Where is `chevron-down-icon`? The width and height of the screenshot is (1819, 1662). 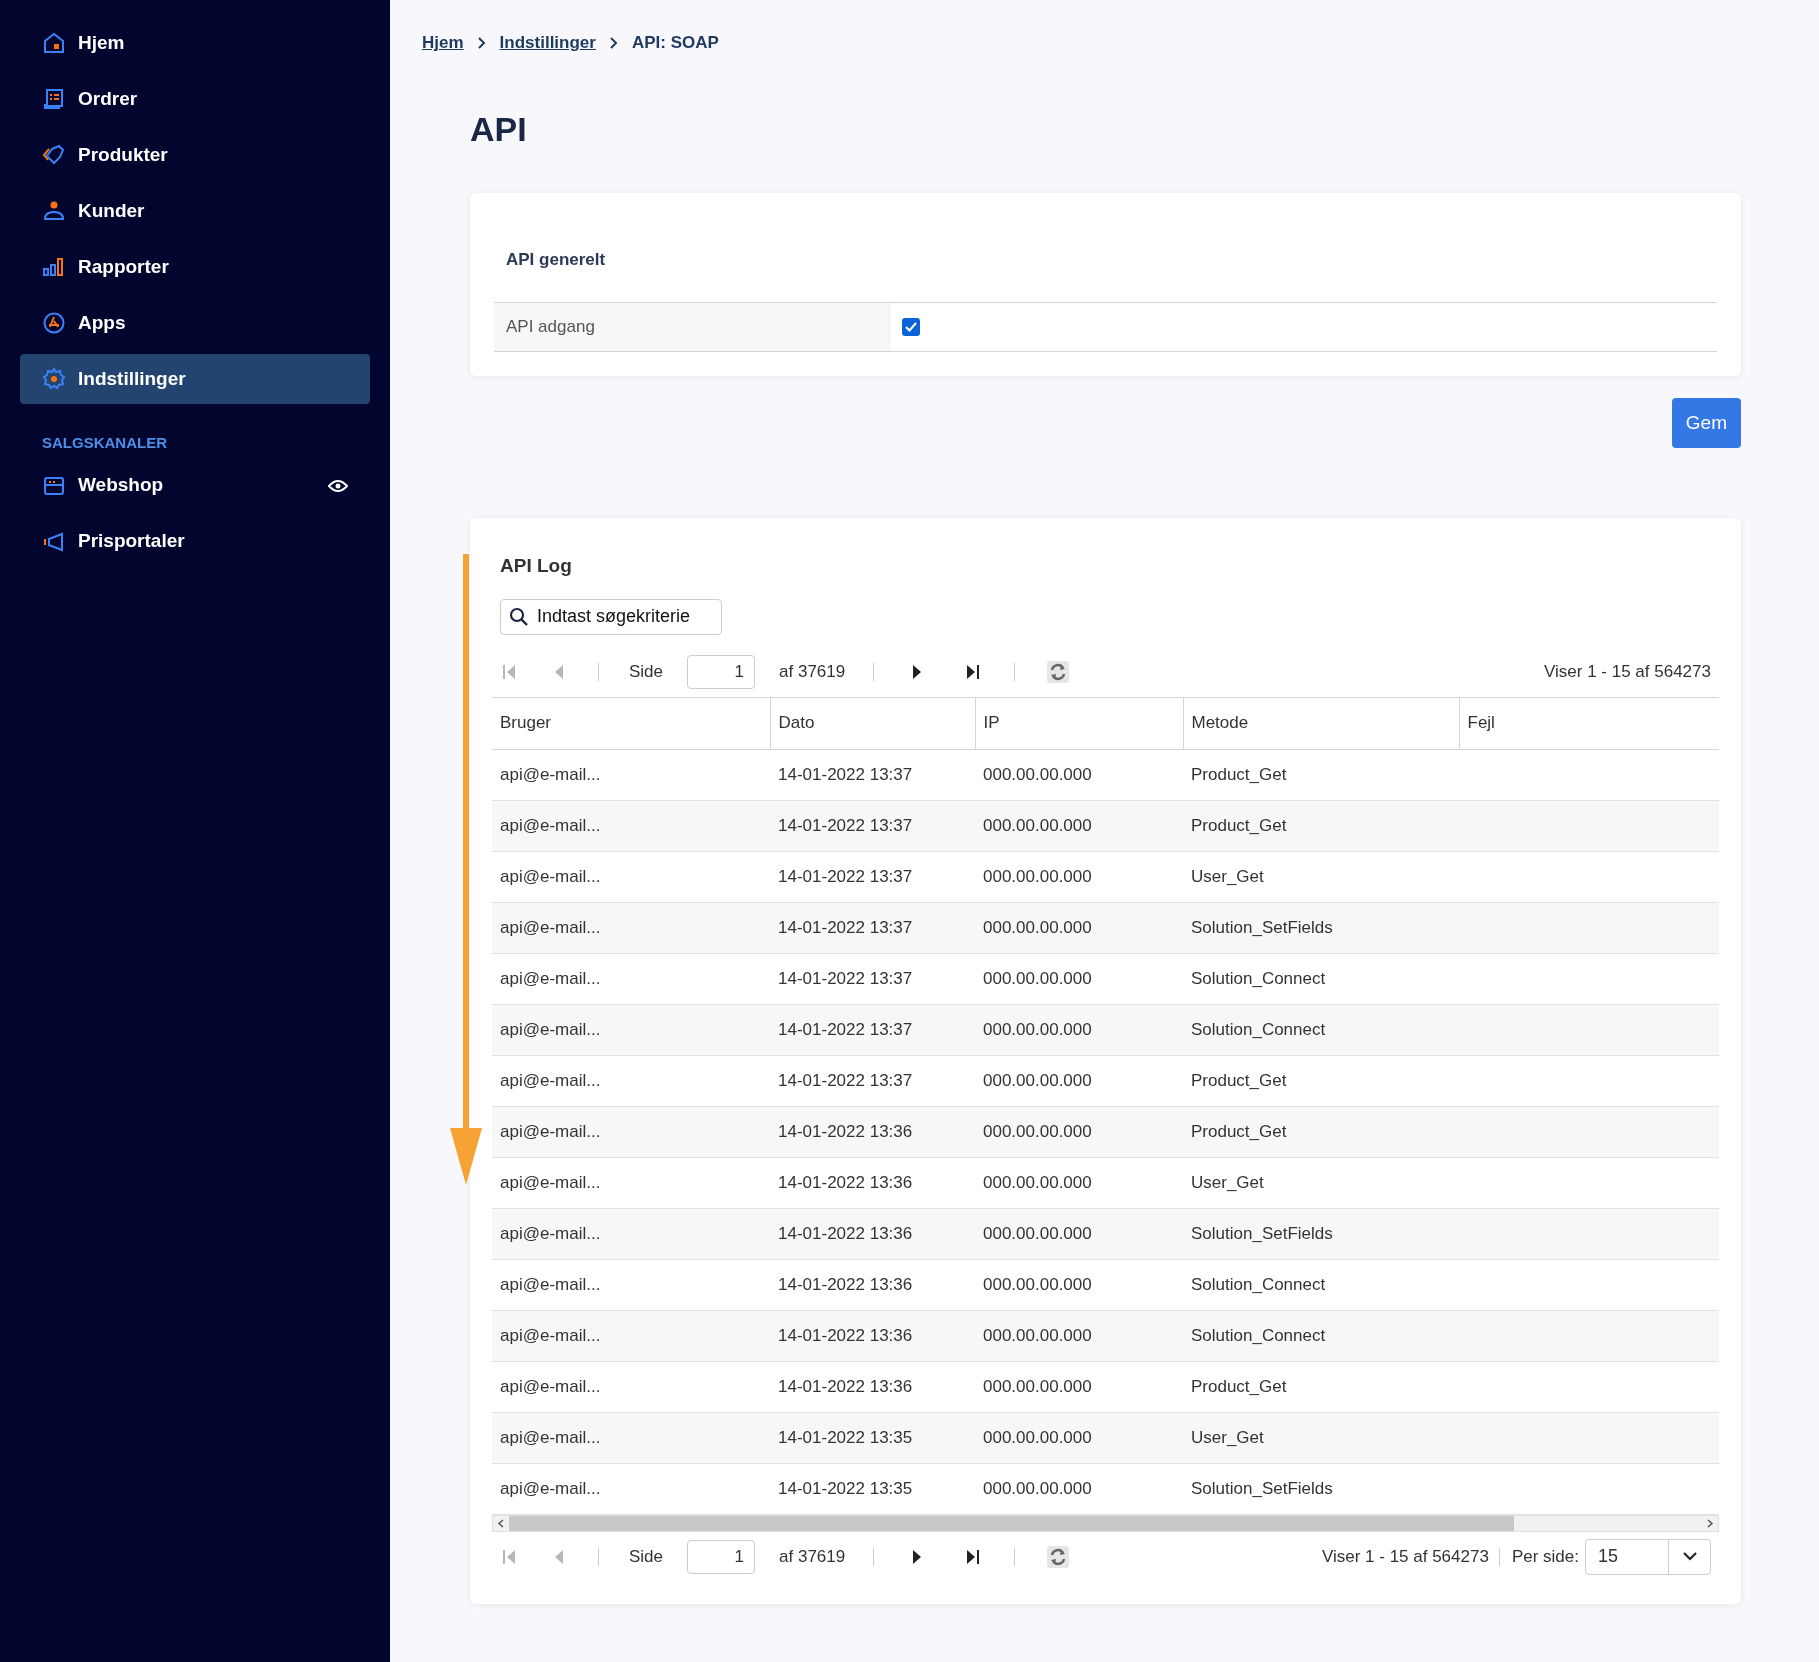
chevron-down-icon is located at coordinates (1689, 1556).